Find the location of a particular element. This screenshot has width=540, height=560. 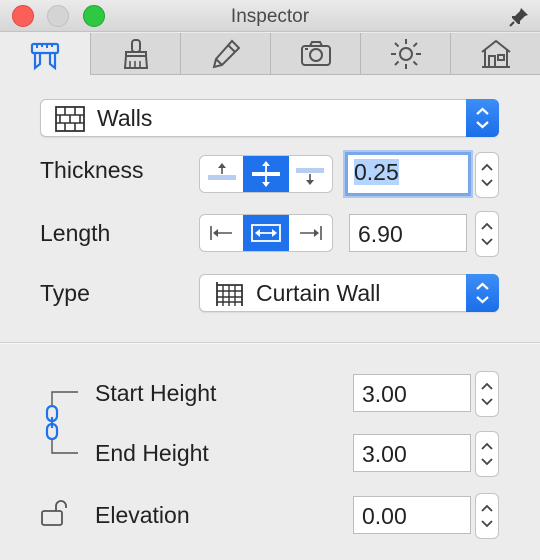

tab-house is located at coordinates (495, 54).